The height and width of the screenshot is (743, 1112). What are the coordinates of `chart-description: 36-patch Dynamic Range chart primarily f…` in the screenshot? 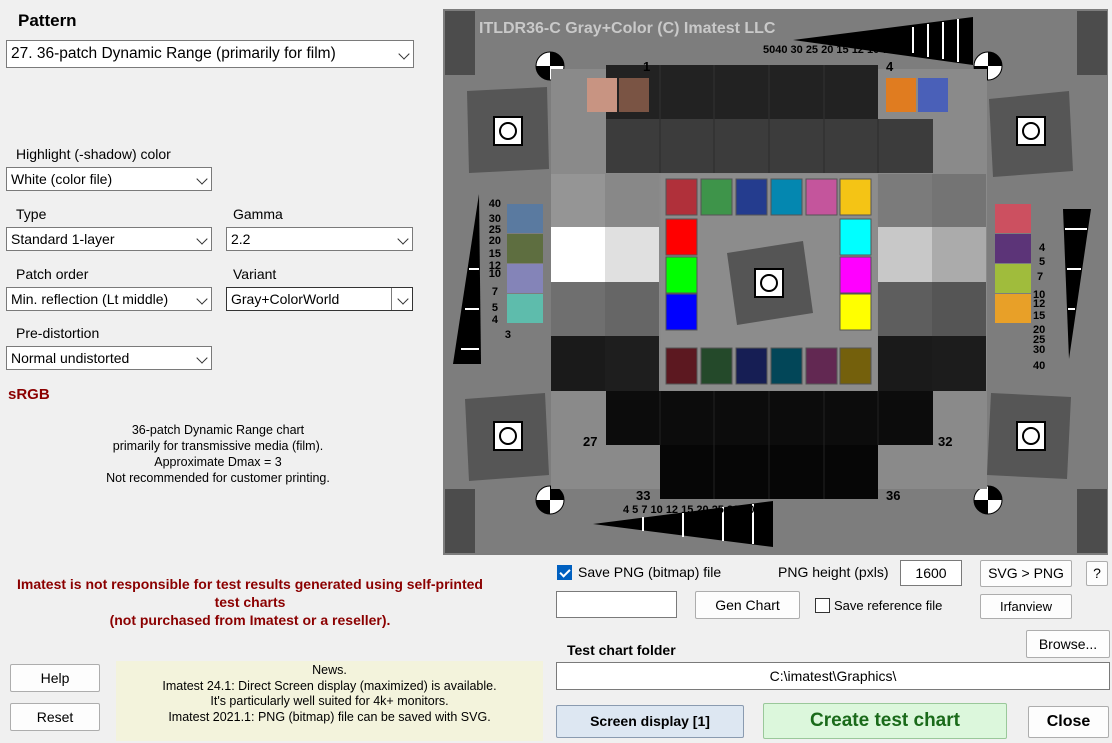 It's located at (218, 454).